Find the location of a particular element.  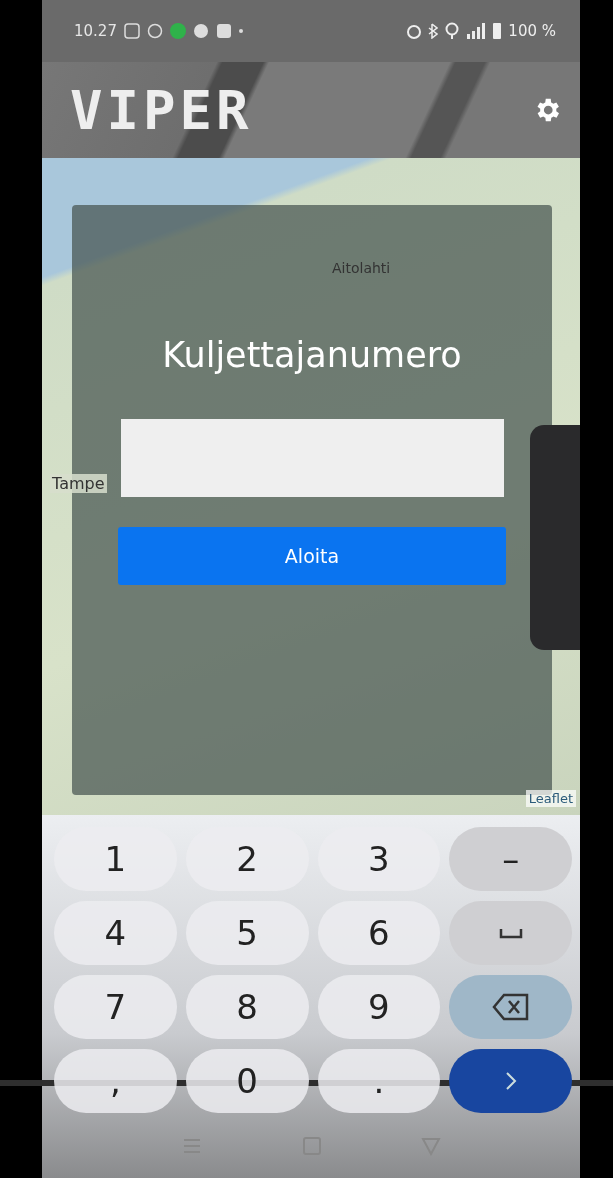

app-logo: VIPER is located at coordinates (161, 110).